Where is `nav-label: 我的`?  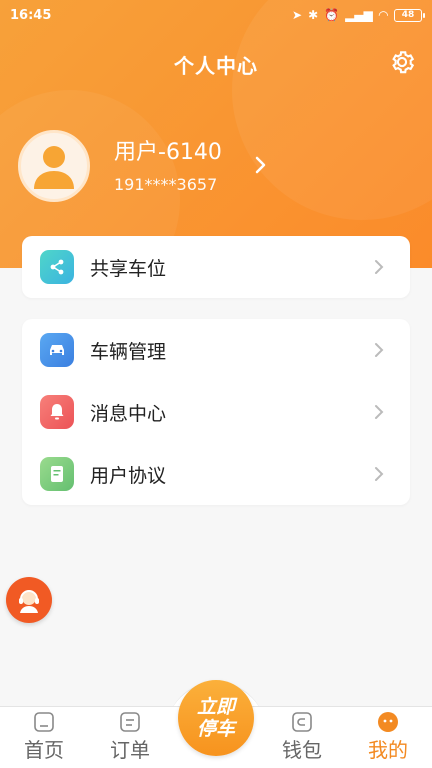 nav-label: 我的 is located at coordinates (388, 750).